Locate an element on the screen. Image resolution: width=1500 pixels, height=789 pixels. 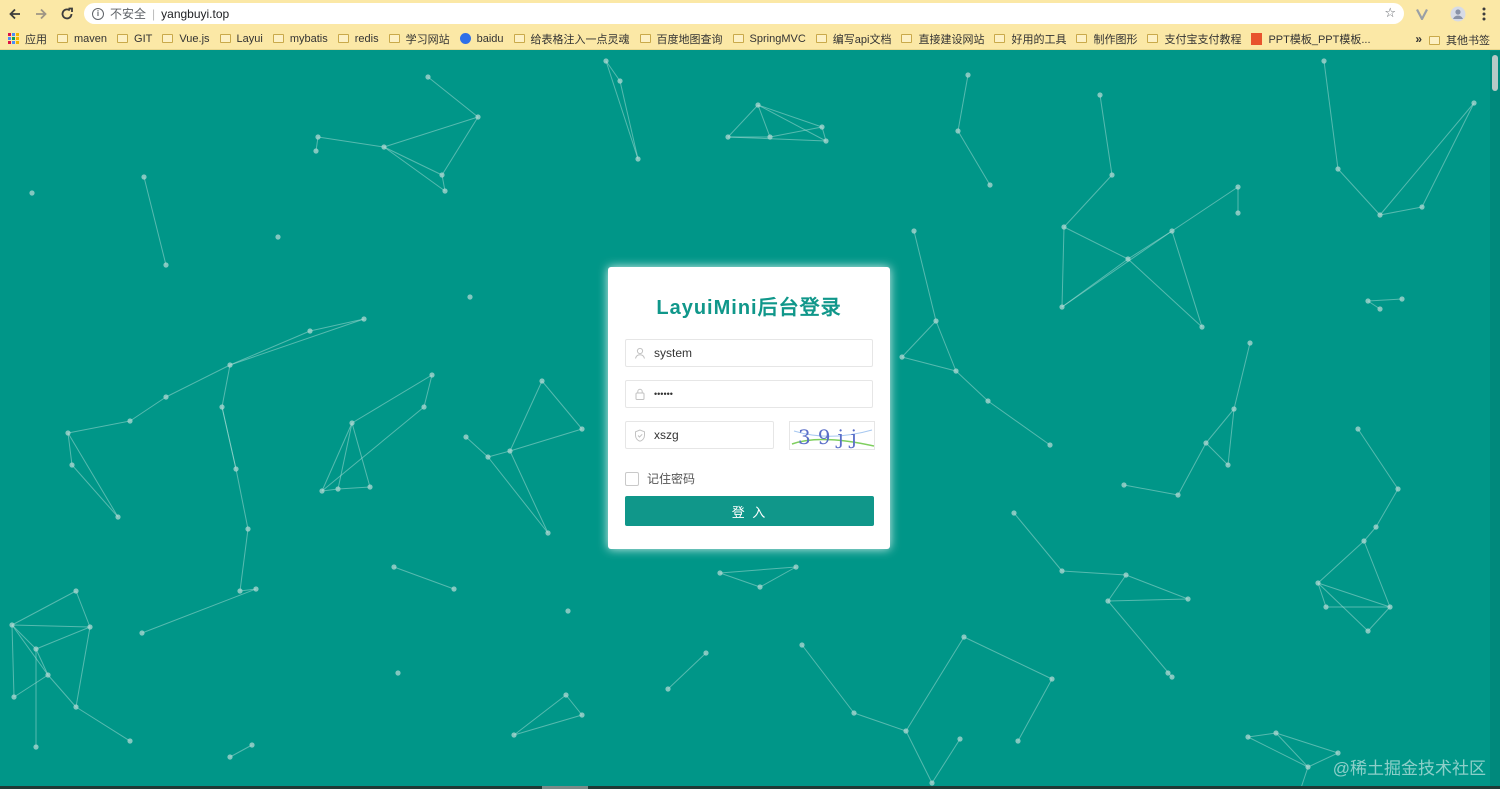
login-submit-button: 登 入 is located at coordinates (749, 511).